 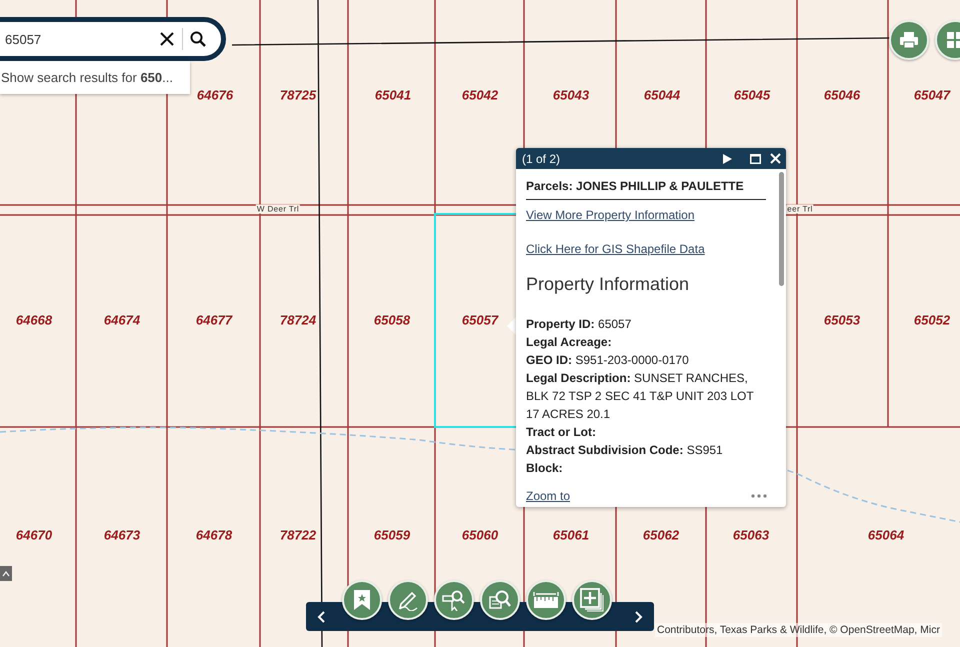 What do you see at coordinates (571, 95) in the screenshot?
I see `parcel-label: 65043` at bounding box center [571, 95].